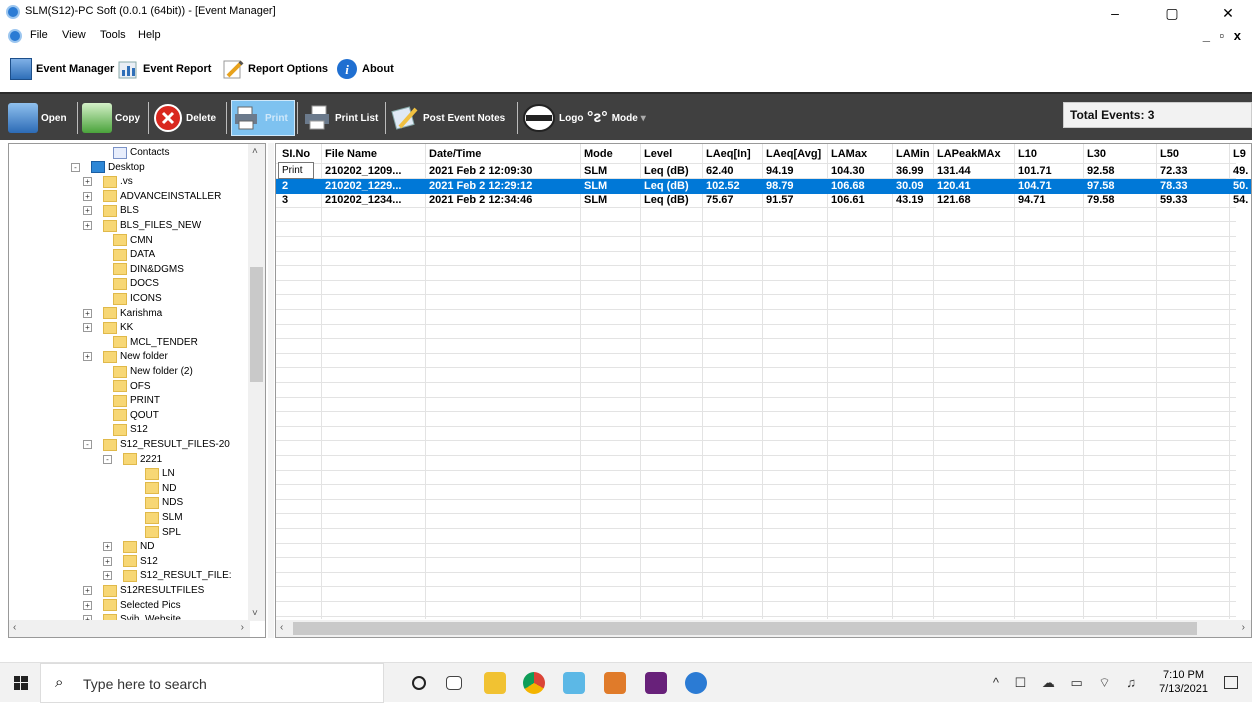  What do you see at coordinates (113, 35) in the screenshot?
I see `menu-tools: Tools` at bounding box center [113, 35].